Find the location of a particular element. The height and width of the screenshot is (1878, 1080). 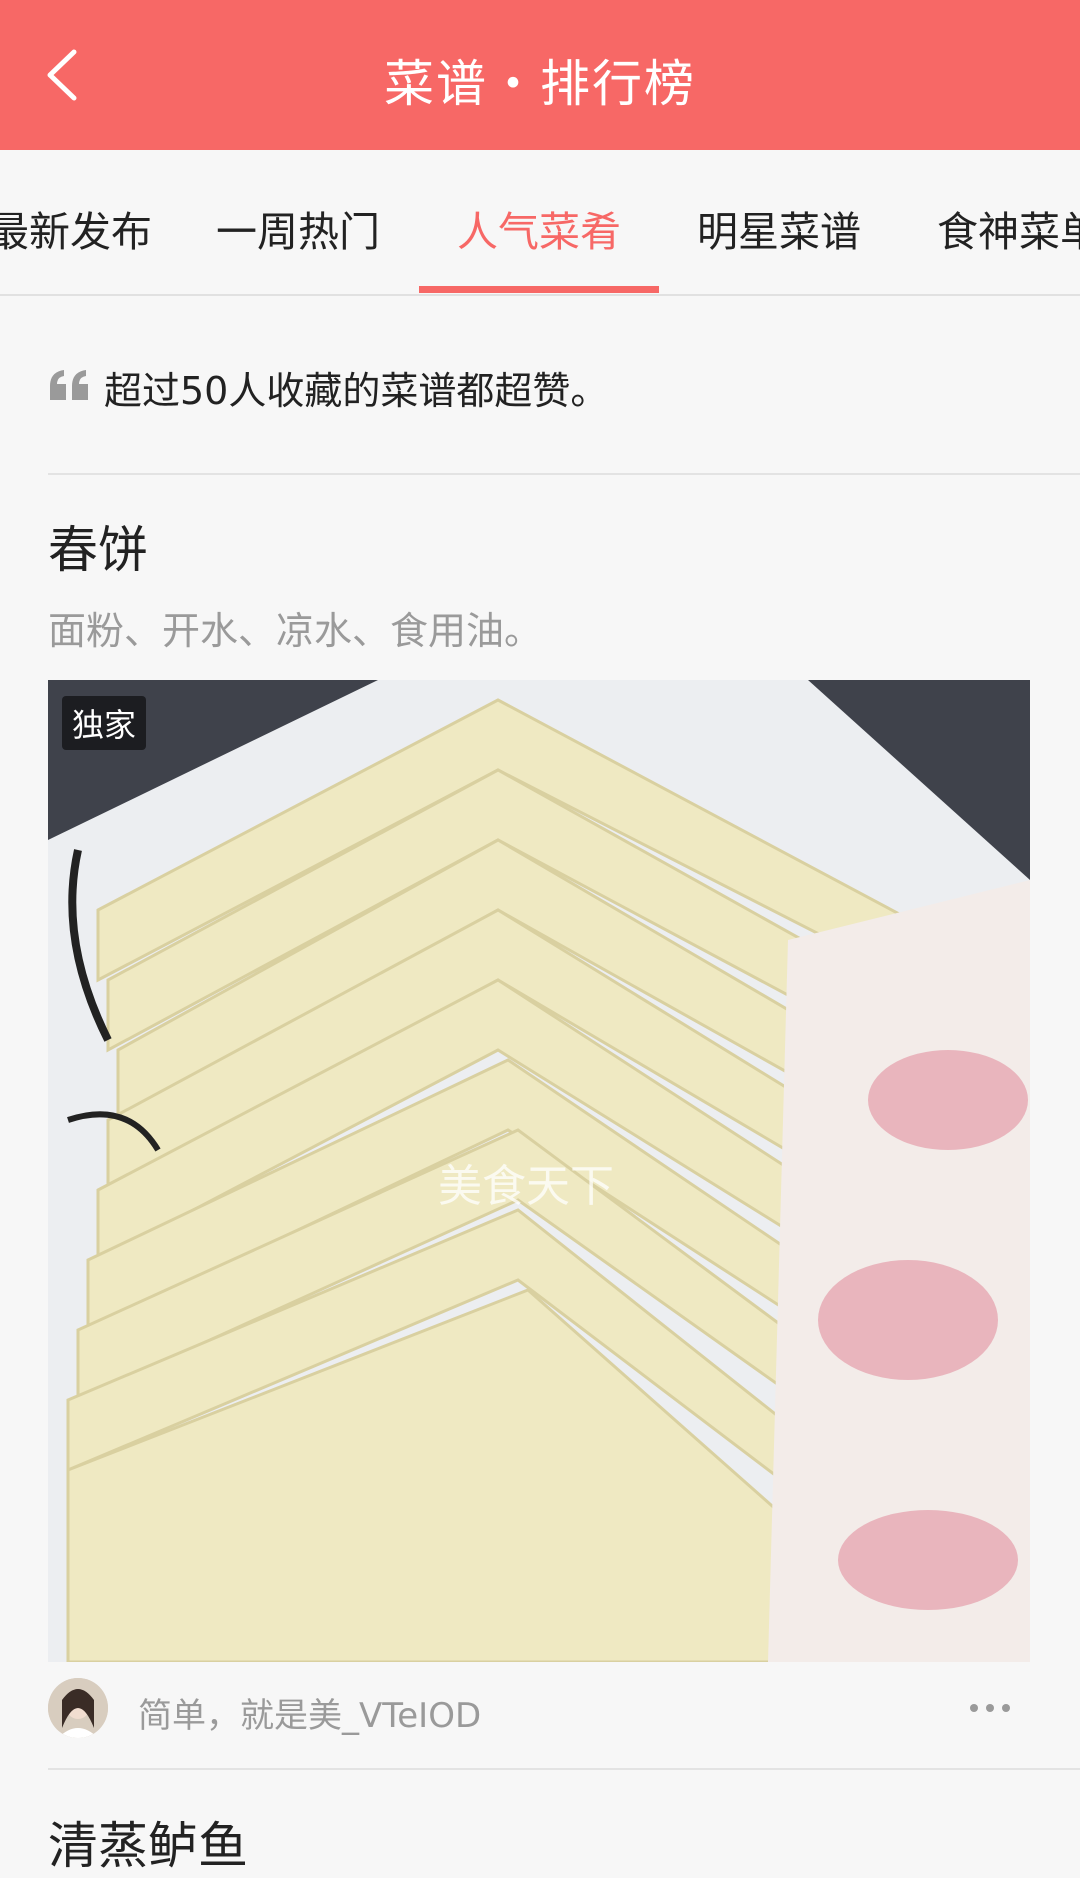

active-tab-indicator is located at coordinates (539, 289).